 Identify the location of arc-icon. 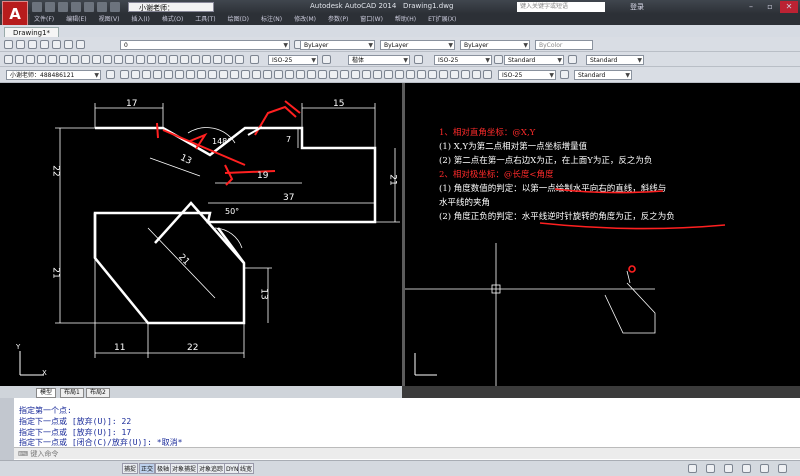
(41, 59).